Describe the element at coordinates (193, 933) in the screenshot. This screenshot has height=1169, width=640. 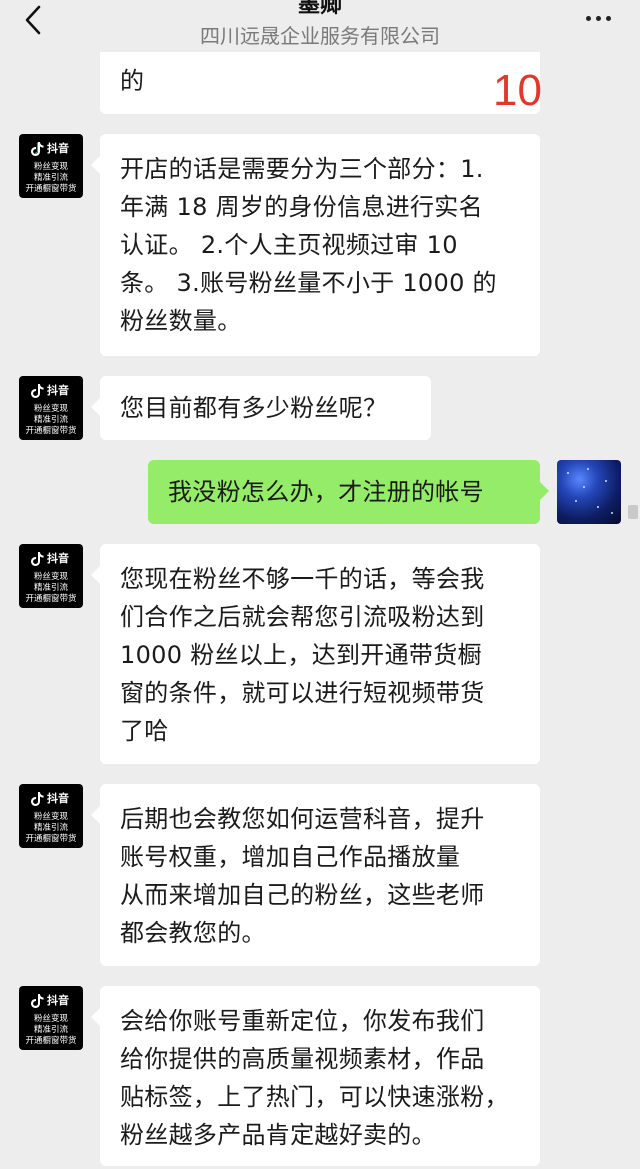
I see `message-line: 都会教您的。` at that location.